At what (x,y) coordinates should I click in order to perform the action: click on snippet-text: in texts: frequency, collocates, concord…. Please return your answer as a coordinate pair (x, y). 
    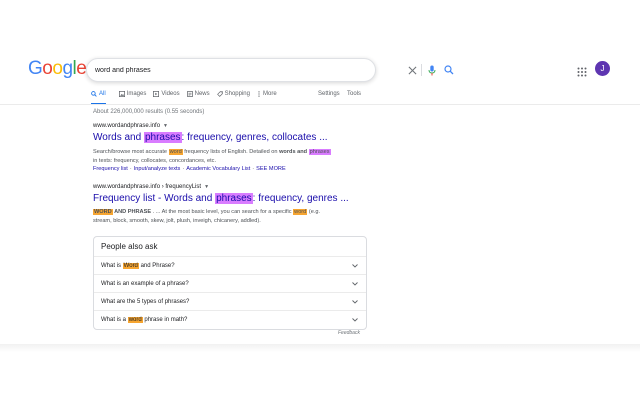
    Looking at the image, I should click on (155, 160).